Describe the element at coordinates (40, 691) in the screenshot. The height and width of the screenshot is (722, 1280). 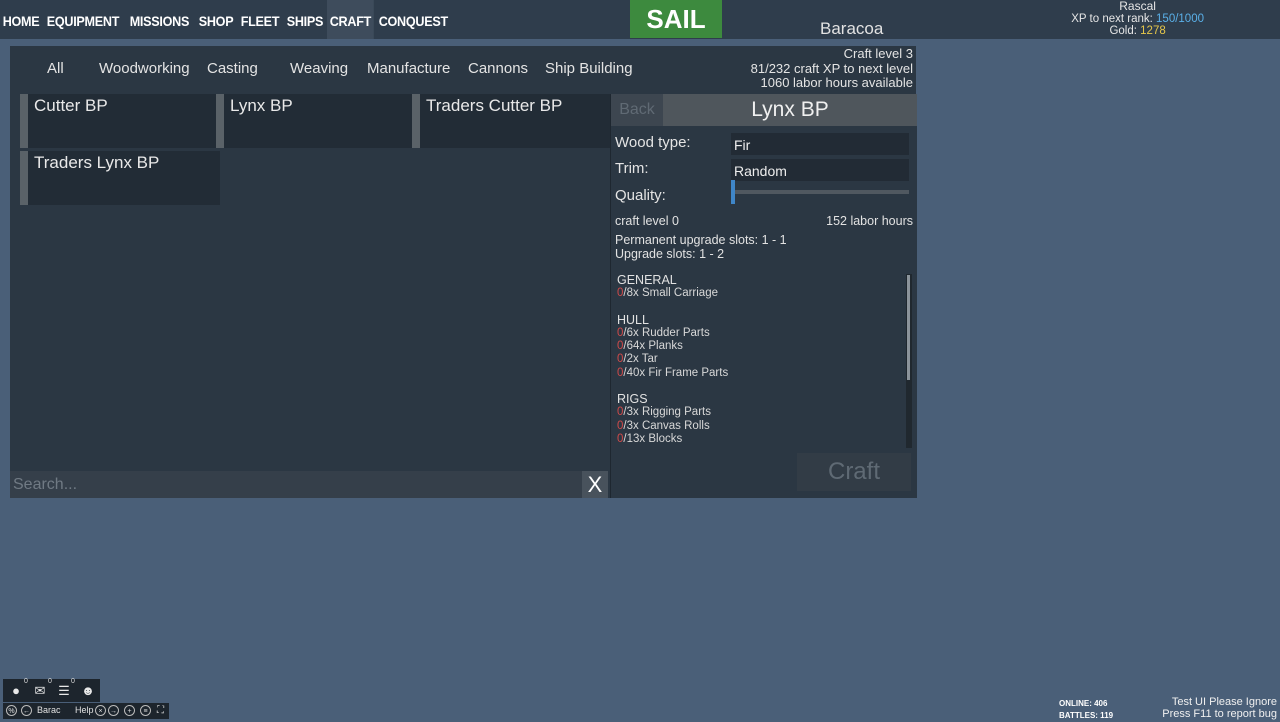
I see `mail-icon: ✉` at that location.